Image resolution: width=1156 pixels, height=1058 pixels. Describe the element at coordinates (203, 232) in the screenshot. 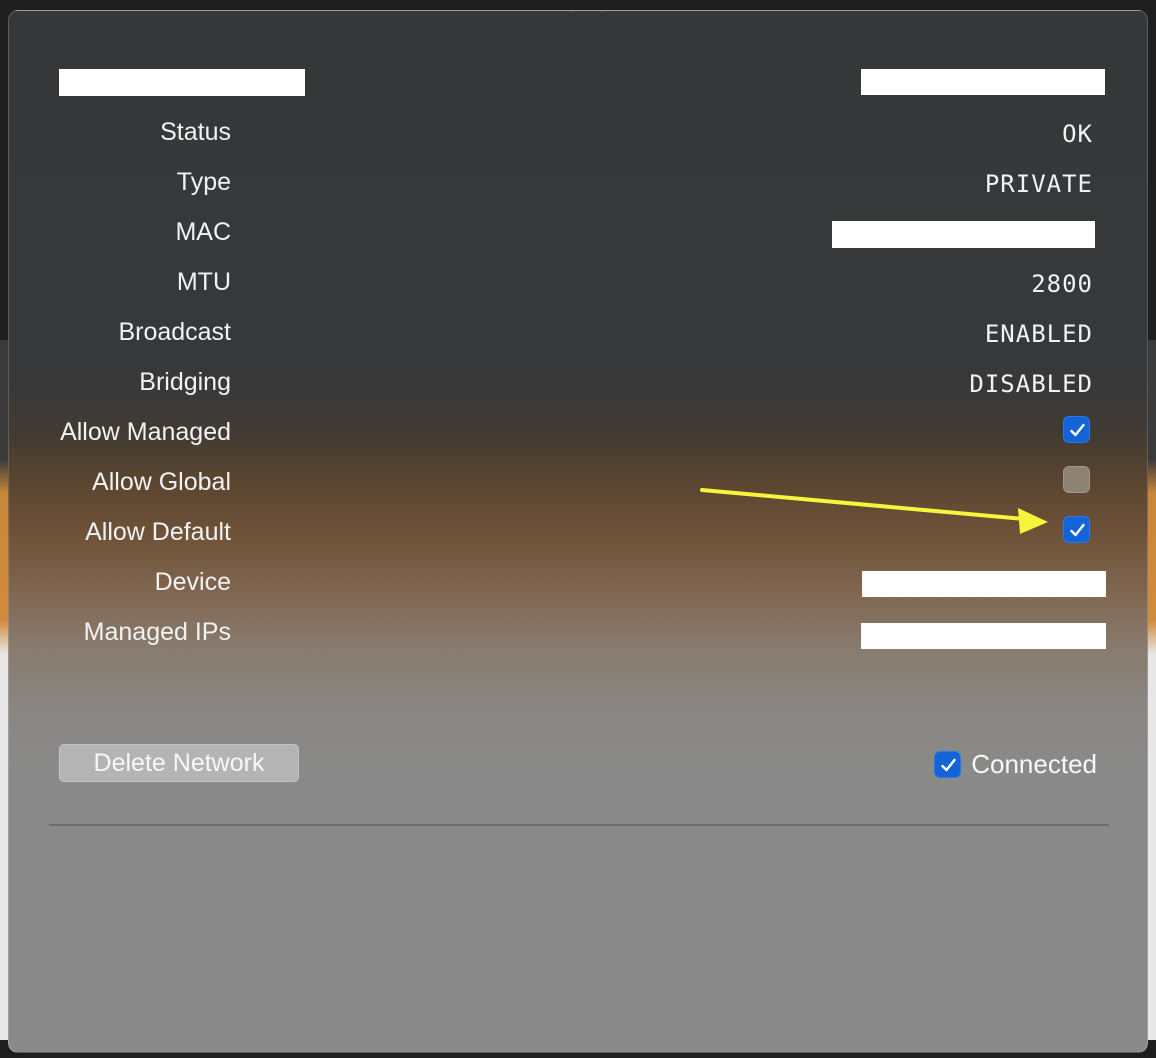

I see `label-mac: MAC` at that location.